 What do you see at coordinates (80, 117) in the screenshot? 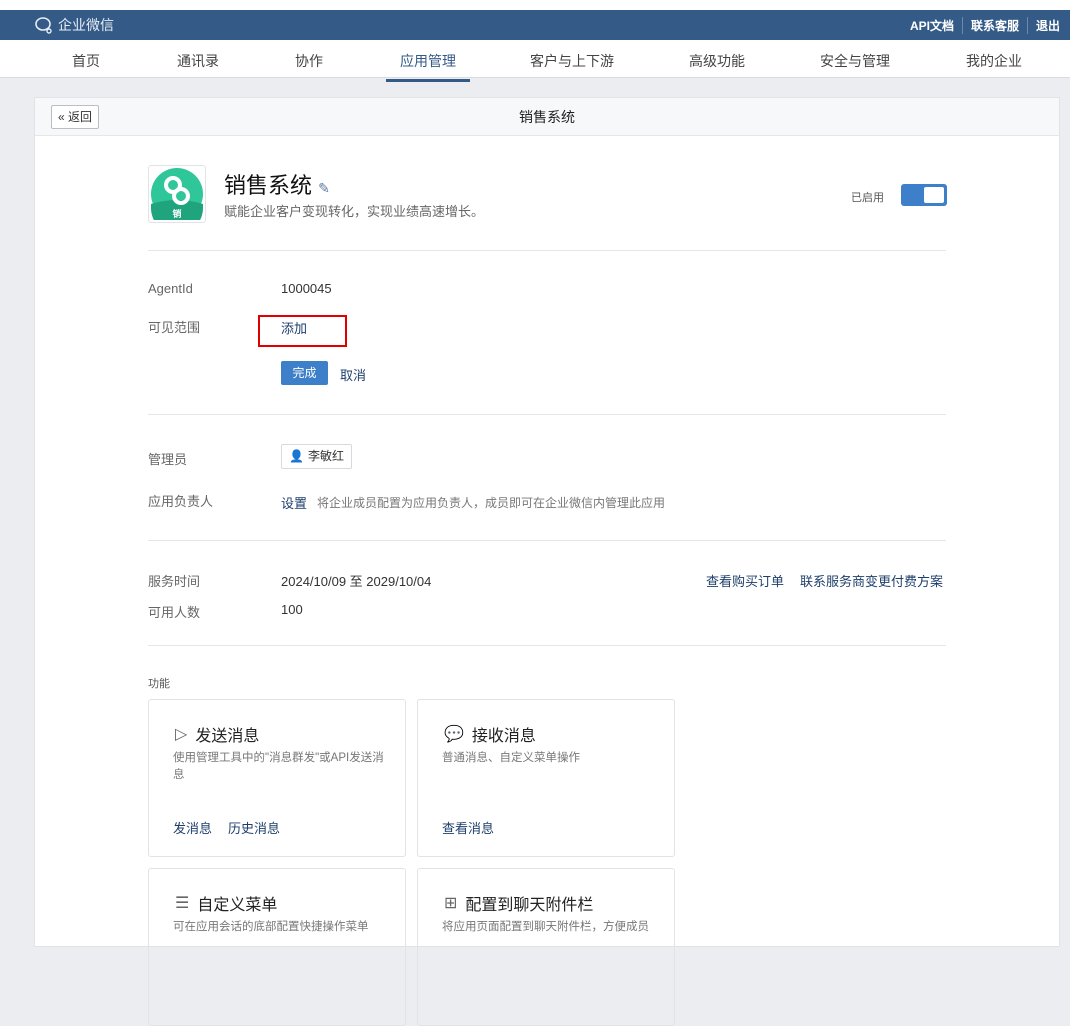
I see `back-label: 返回` at bounding box center [80, 117].